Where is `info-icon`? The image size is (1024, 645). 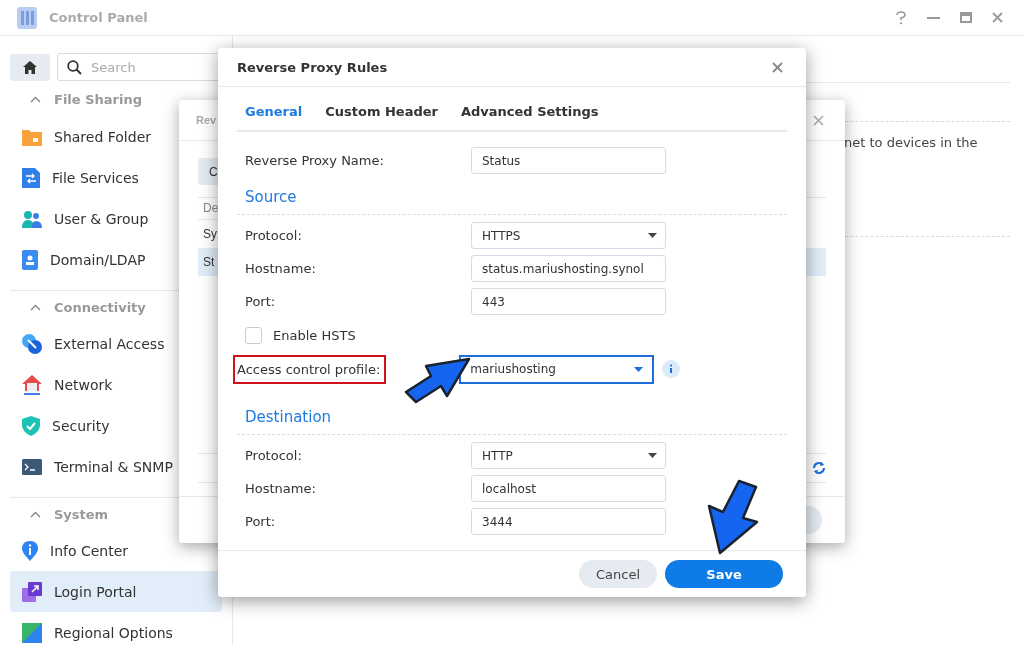 info-icon is located at coordinates (671, 369).